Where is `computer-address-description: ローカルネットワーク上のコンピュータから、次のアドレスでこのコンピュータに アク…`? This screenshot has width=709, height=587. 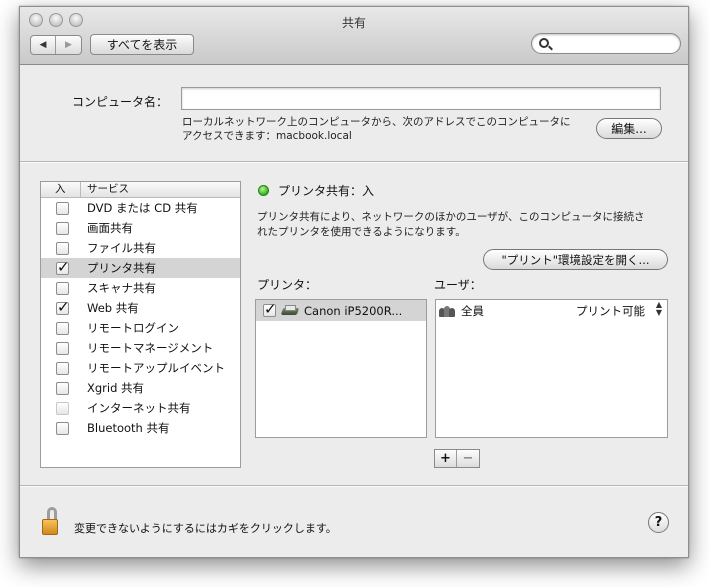
computer-address-description: ローカルネットワーク上のコンピュータから、次のアドレスでこのコンピュータに アク… is located at coordinates (376, 129).